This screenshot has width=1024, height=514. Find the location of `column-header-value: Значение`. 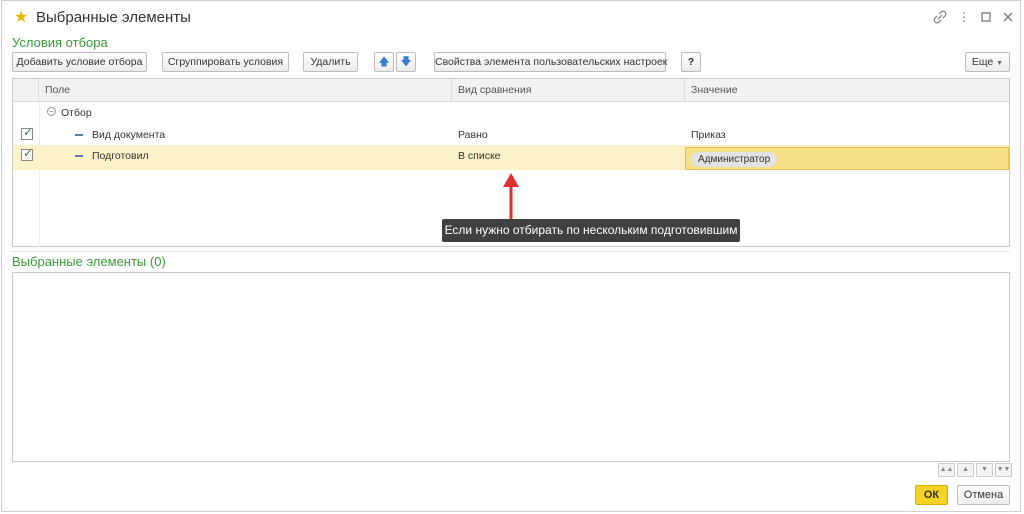

column-header-value: Значение is located at coordinates (847, 90).